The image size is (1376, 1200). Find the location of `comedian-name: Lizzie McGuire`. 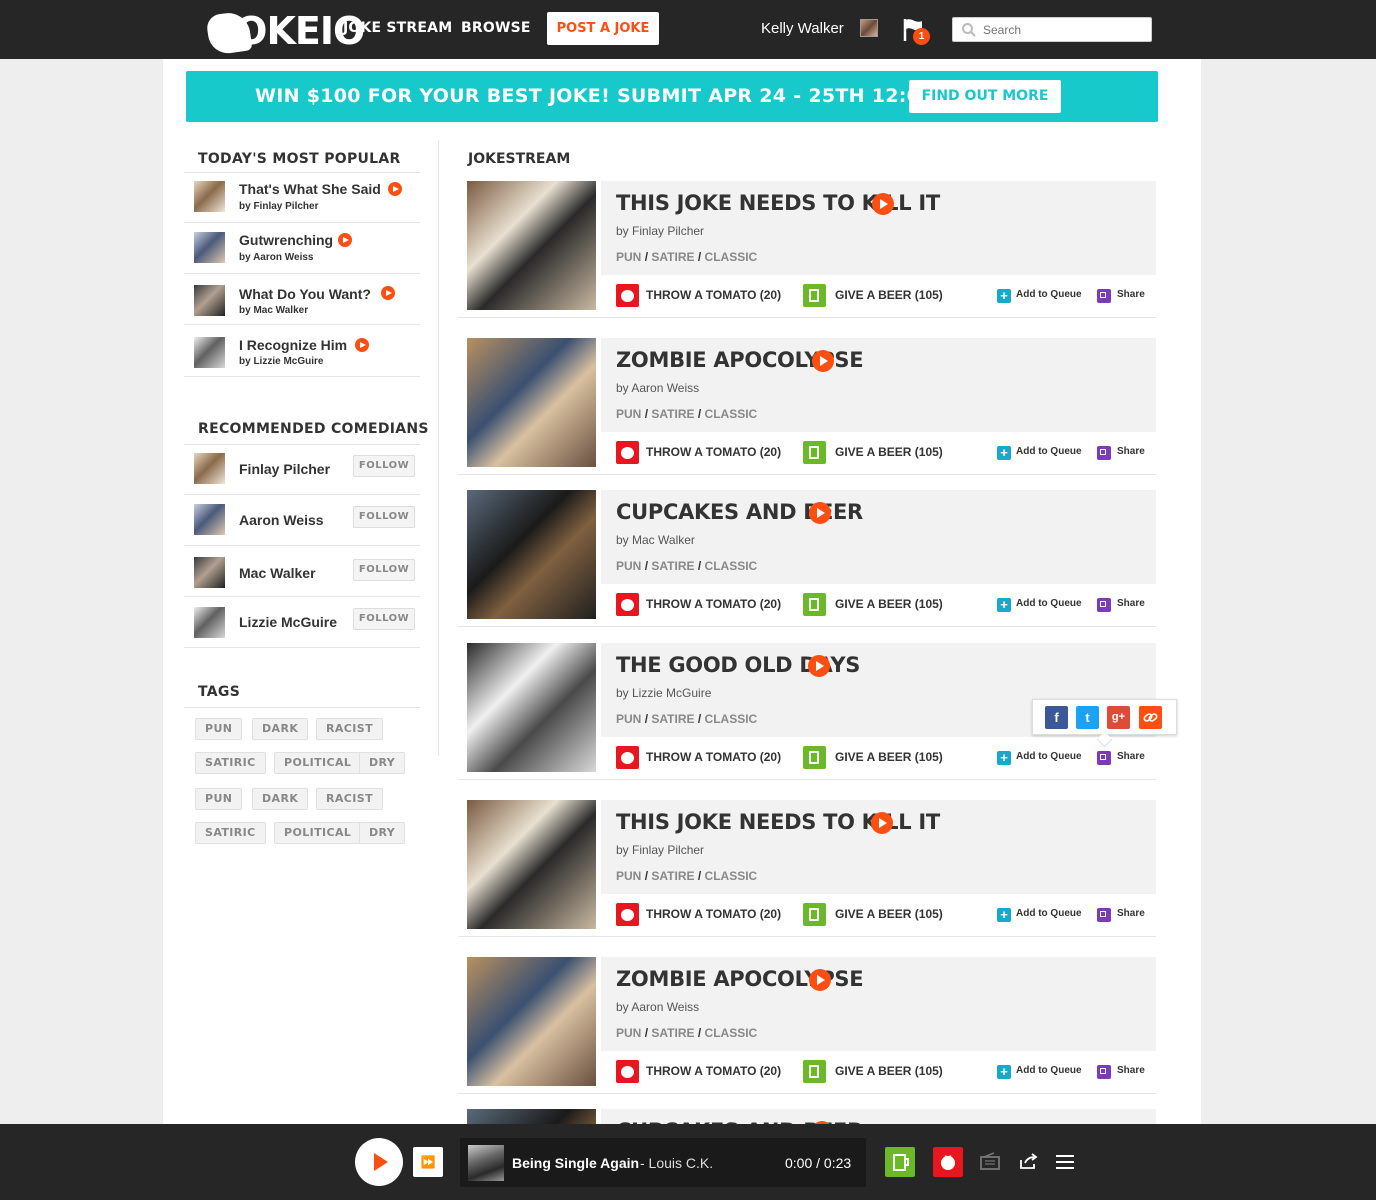

comedian-name: Lizzie McGuire is located at coordinates (288, 622).